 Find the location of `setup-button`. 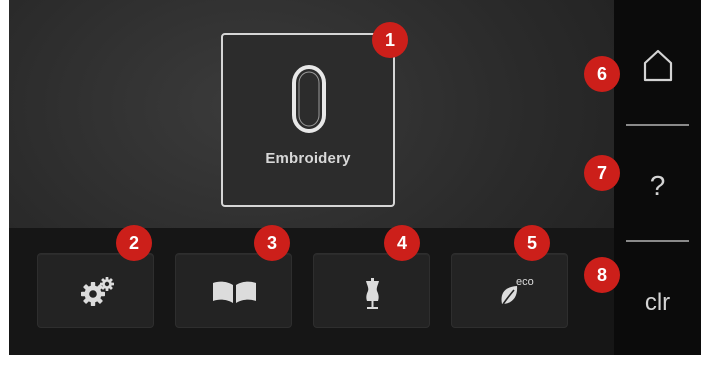

setup-button is located at coordinates (95, 290).